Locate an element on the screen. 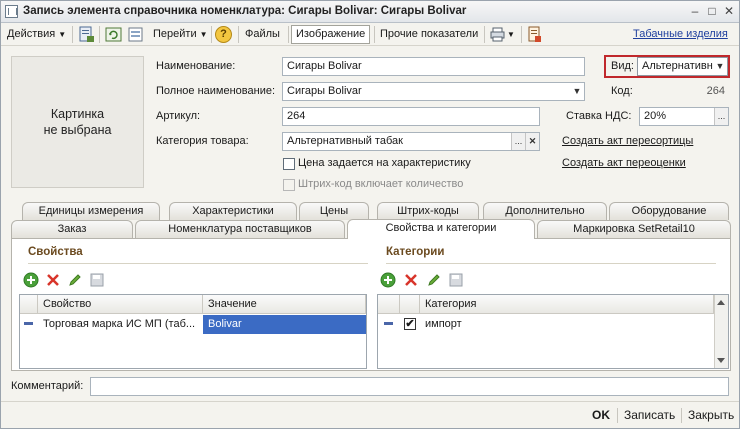  print-icon is located at coordinates (497, 34).